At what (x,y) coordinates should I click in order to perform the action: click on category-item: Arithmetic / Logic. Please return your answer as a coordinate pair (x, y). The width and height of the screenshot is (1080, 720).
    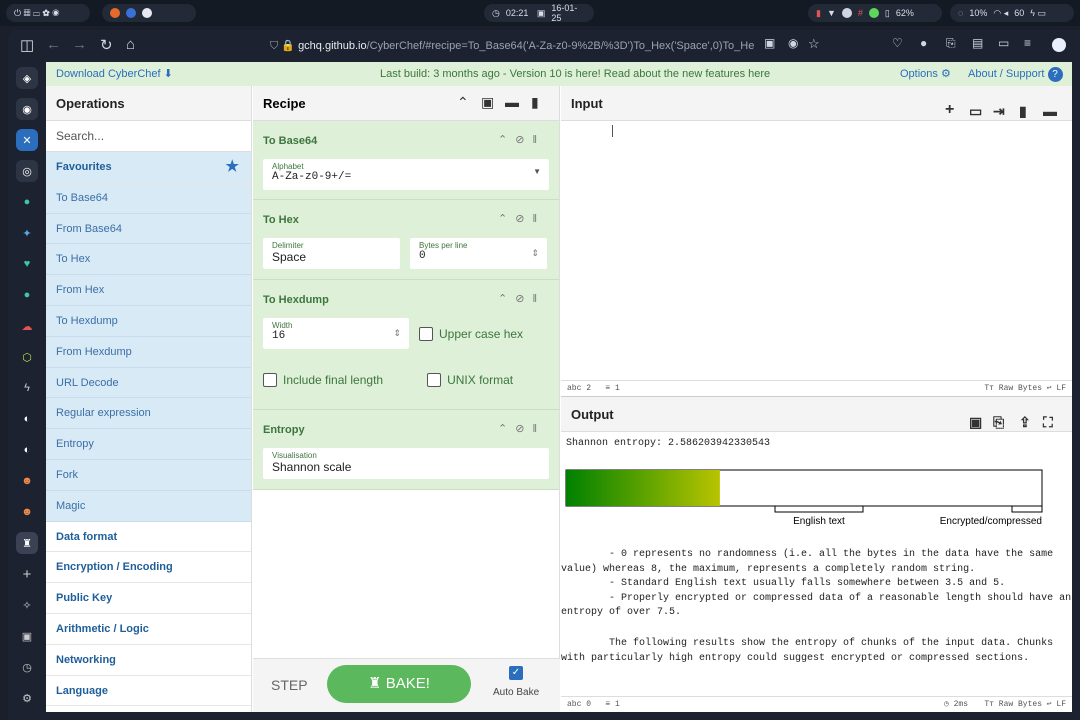
    Looking at the image, I should click on (148, 629).